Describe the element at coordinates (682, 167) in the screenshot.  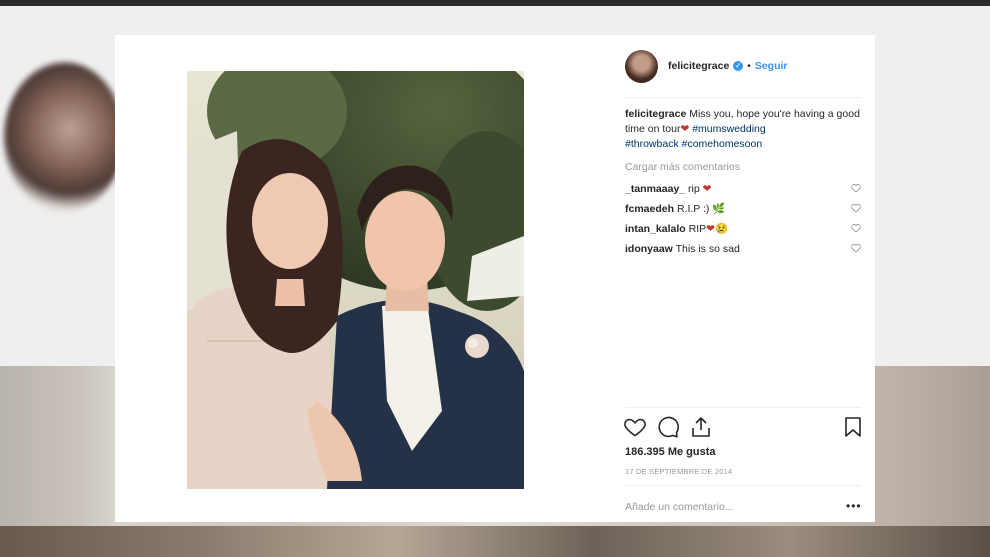
I see `load-more-comments-link: Cargar más comentarios` at that location.